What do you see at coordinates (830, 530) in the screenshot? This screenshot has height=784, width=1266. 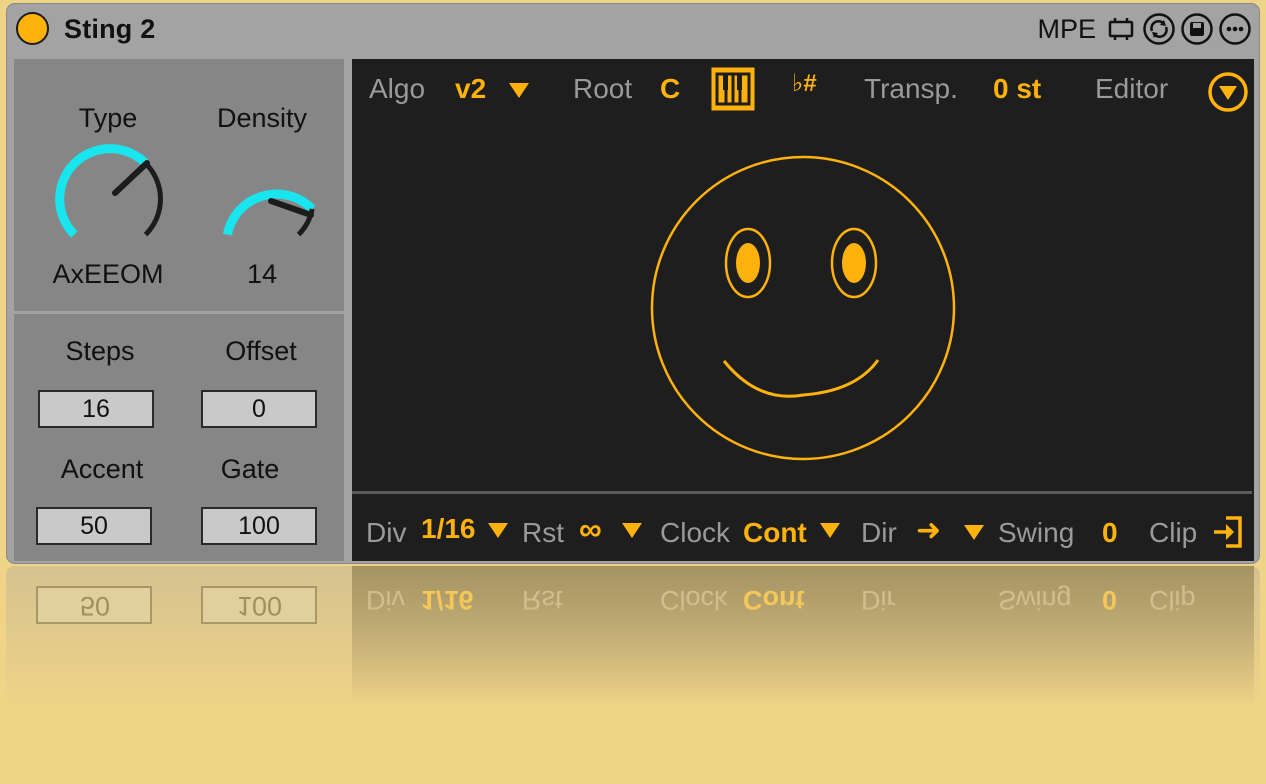 I see `clock-dropdown-icon` at bounding box center [830, 530].